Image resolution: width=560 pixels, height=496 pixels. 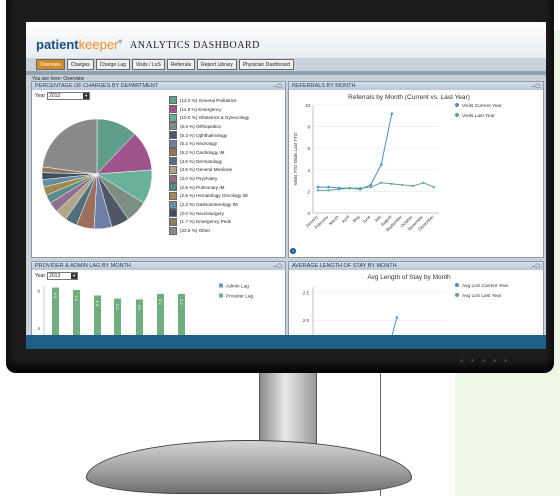 I want to click on legend-label: (3.0 %) Psychiatry, so click(x=199, y=179).